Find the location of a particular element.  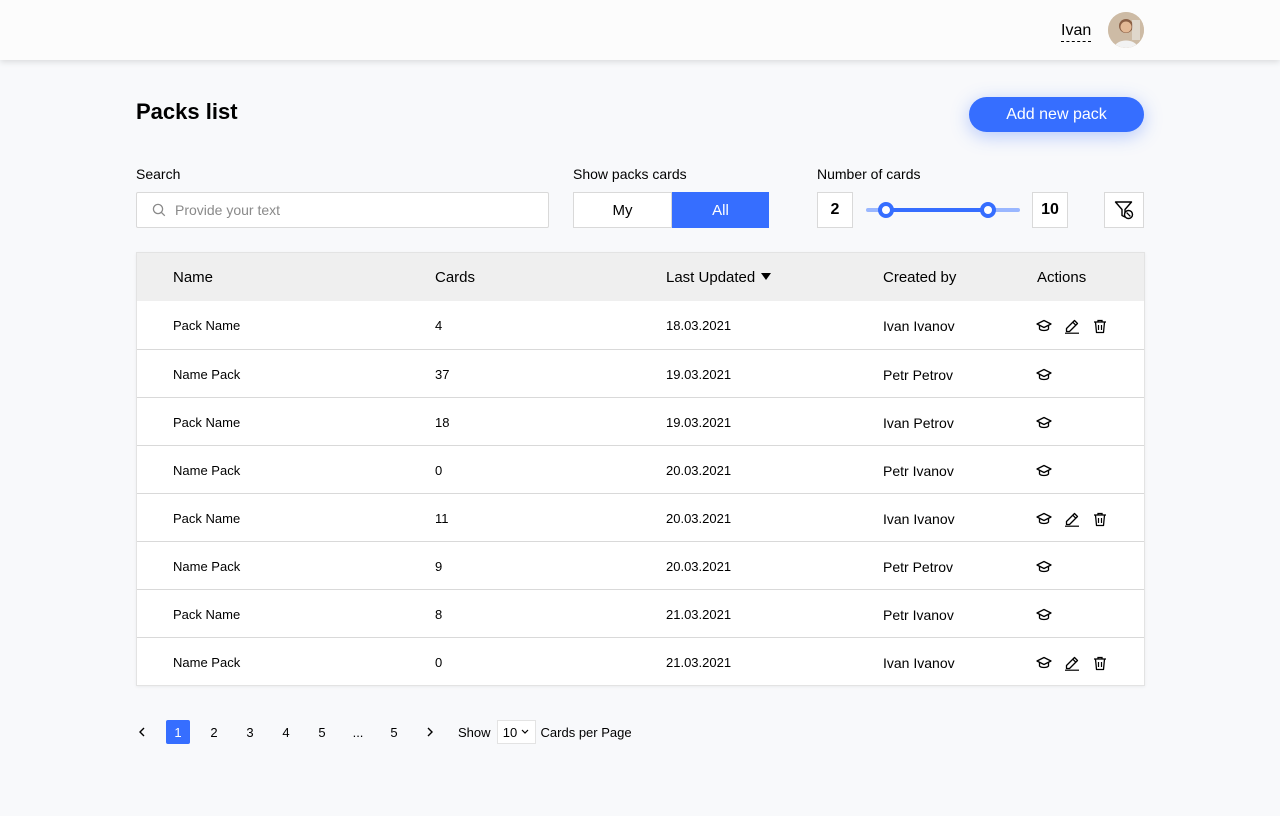

created-by-cell: Ivan Petrov is located at coordinates (918, 423).